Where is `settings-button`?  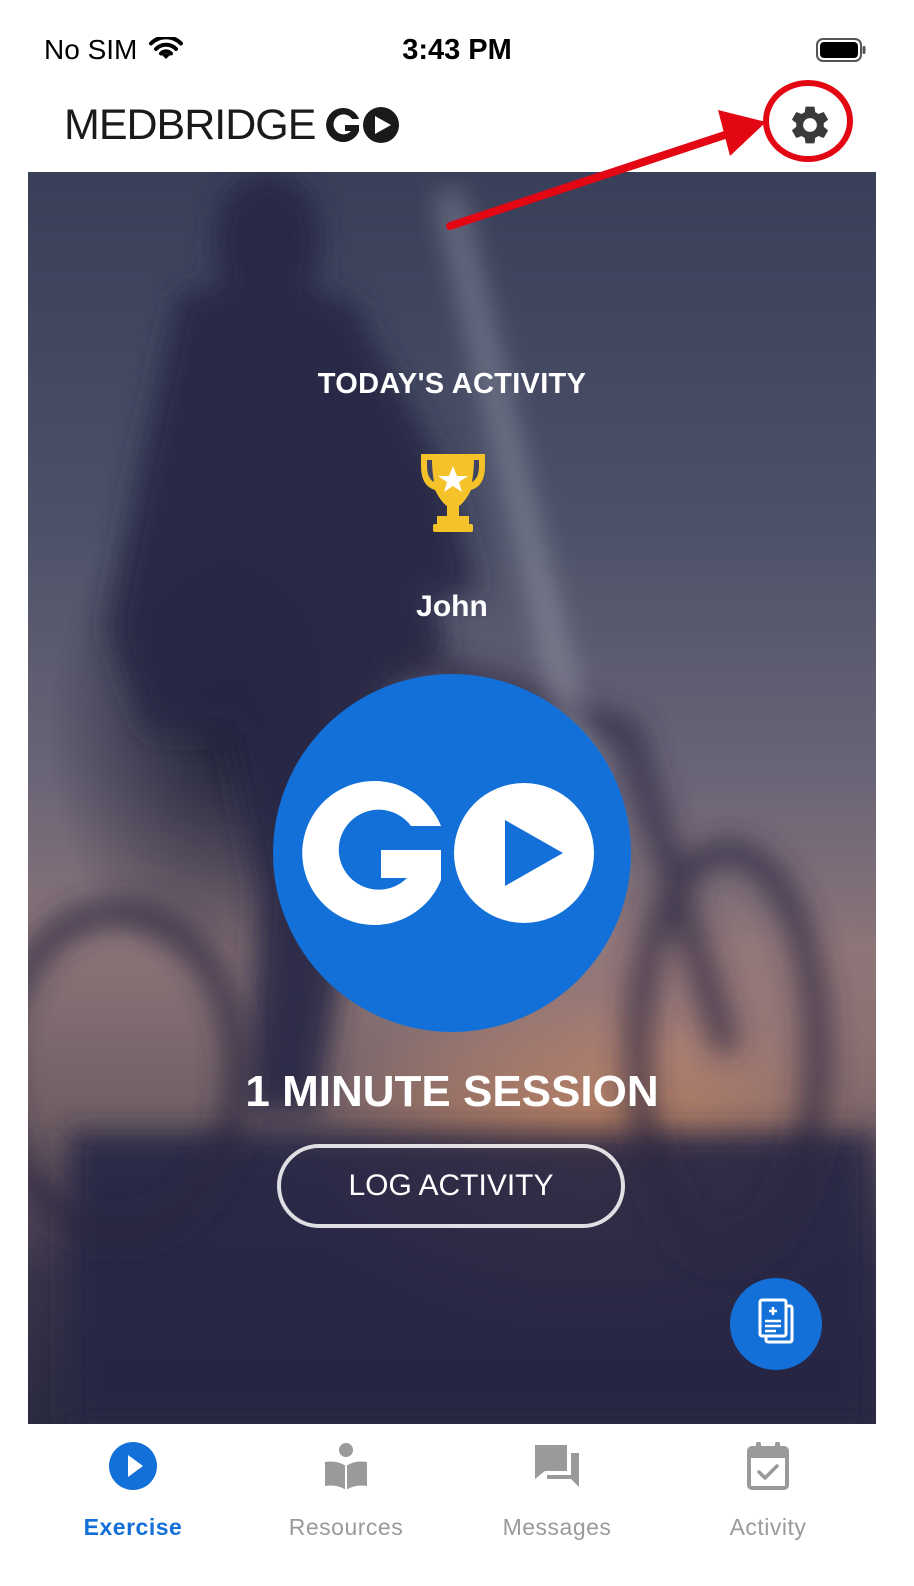
settings-button is located at coordinates (810, 125).